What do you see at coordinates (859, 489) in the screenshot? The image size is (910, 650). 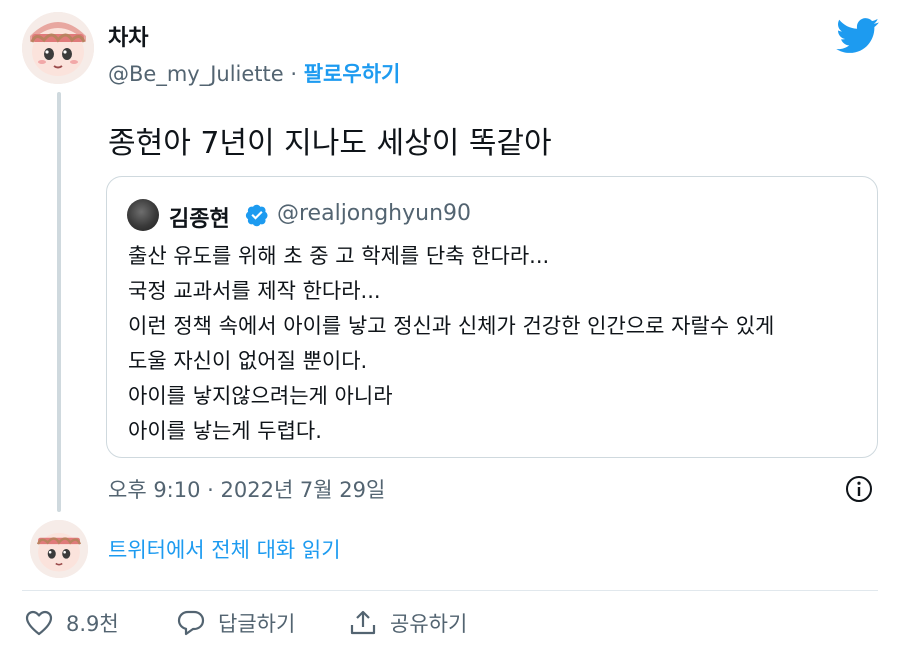 I see `info-icon` at bounding box center [859, 489].